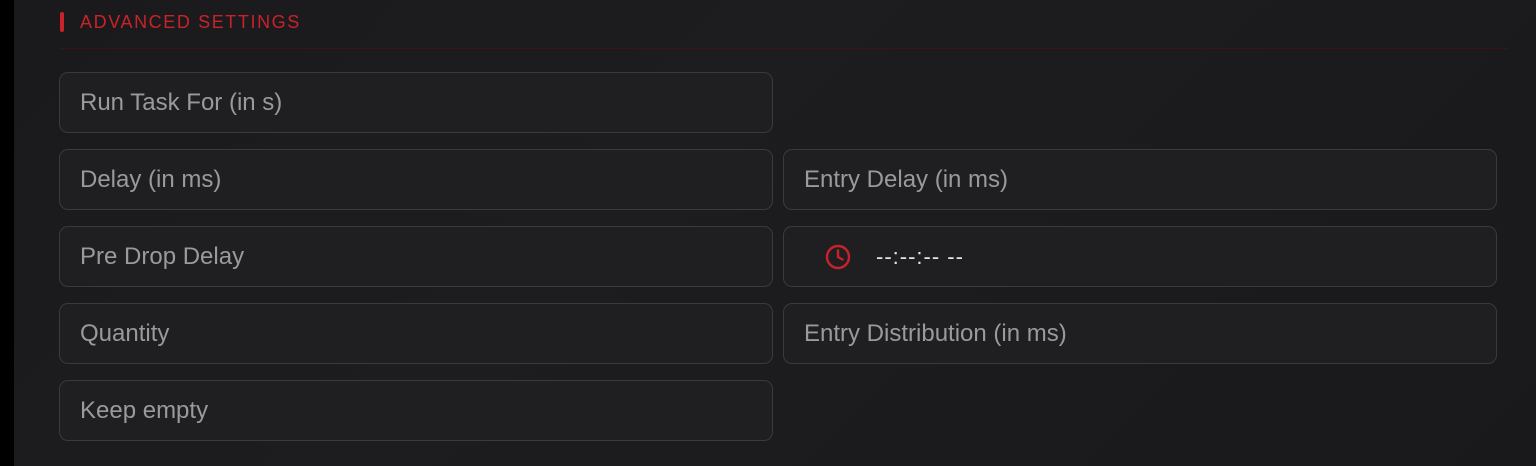  I want to click on quantity-field, so click(416, 333).